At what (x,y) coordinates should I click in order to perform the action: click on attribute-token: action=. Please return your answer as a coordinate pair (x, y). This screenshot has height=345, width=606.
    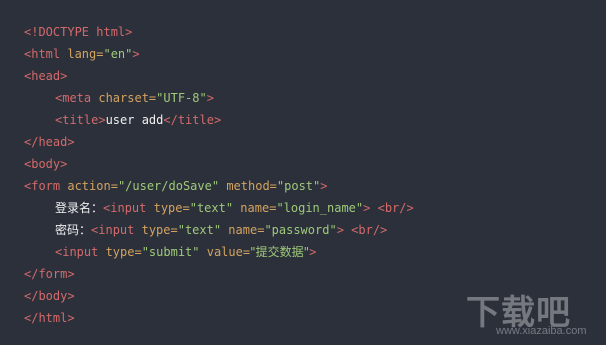
    Looking at the image, I should click on (92, 186).